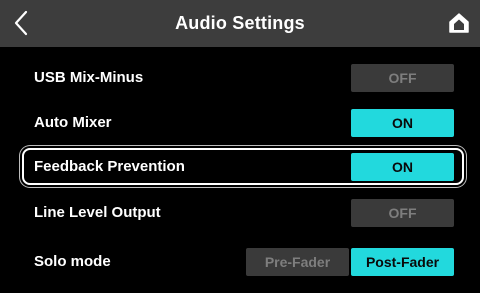 The width and height of the screenshot is (480, 293). What do you see at coordinates (97, 212) in the screenshot?
I see `setting-label: Line Level Output` at bounding box center [97, 212].